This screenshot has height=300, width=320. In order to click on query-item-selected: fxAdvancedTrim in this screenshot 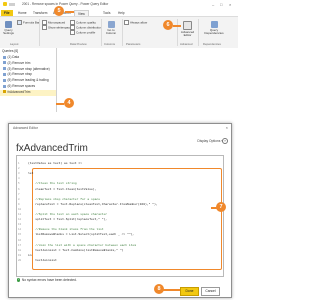, I will do `click(28, 92)`.